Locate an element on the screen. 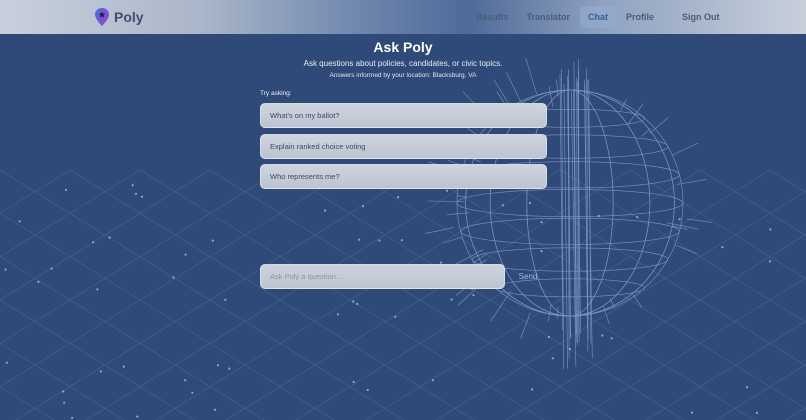 This screenshot has height=420, width=806. nav-translator: Translator is located at coordinates (549, 17).